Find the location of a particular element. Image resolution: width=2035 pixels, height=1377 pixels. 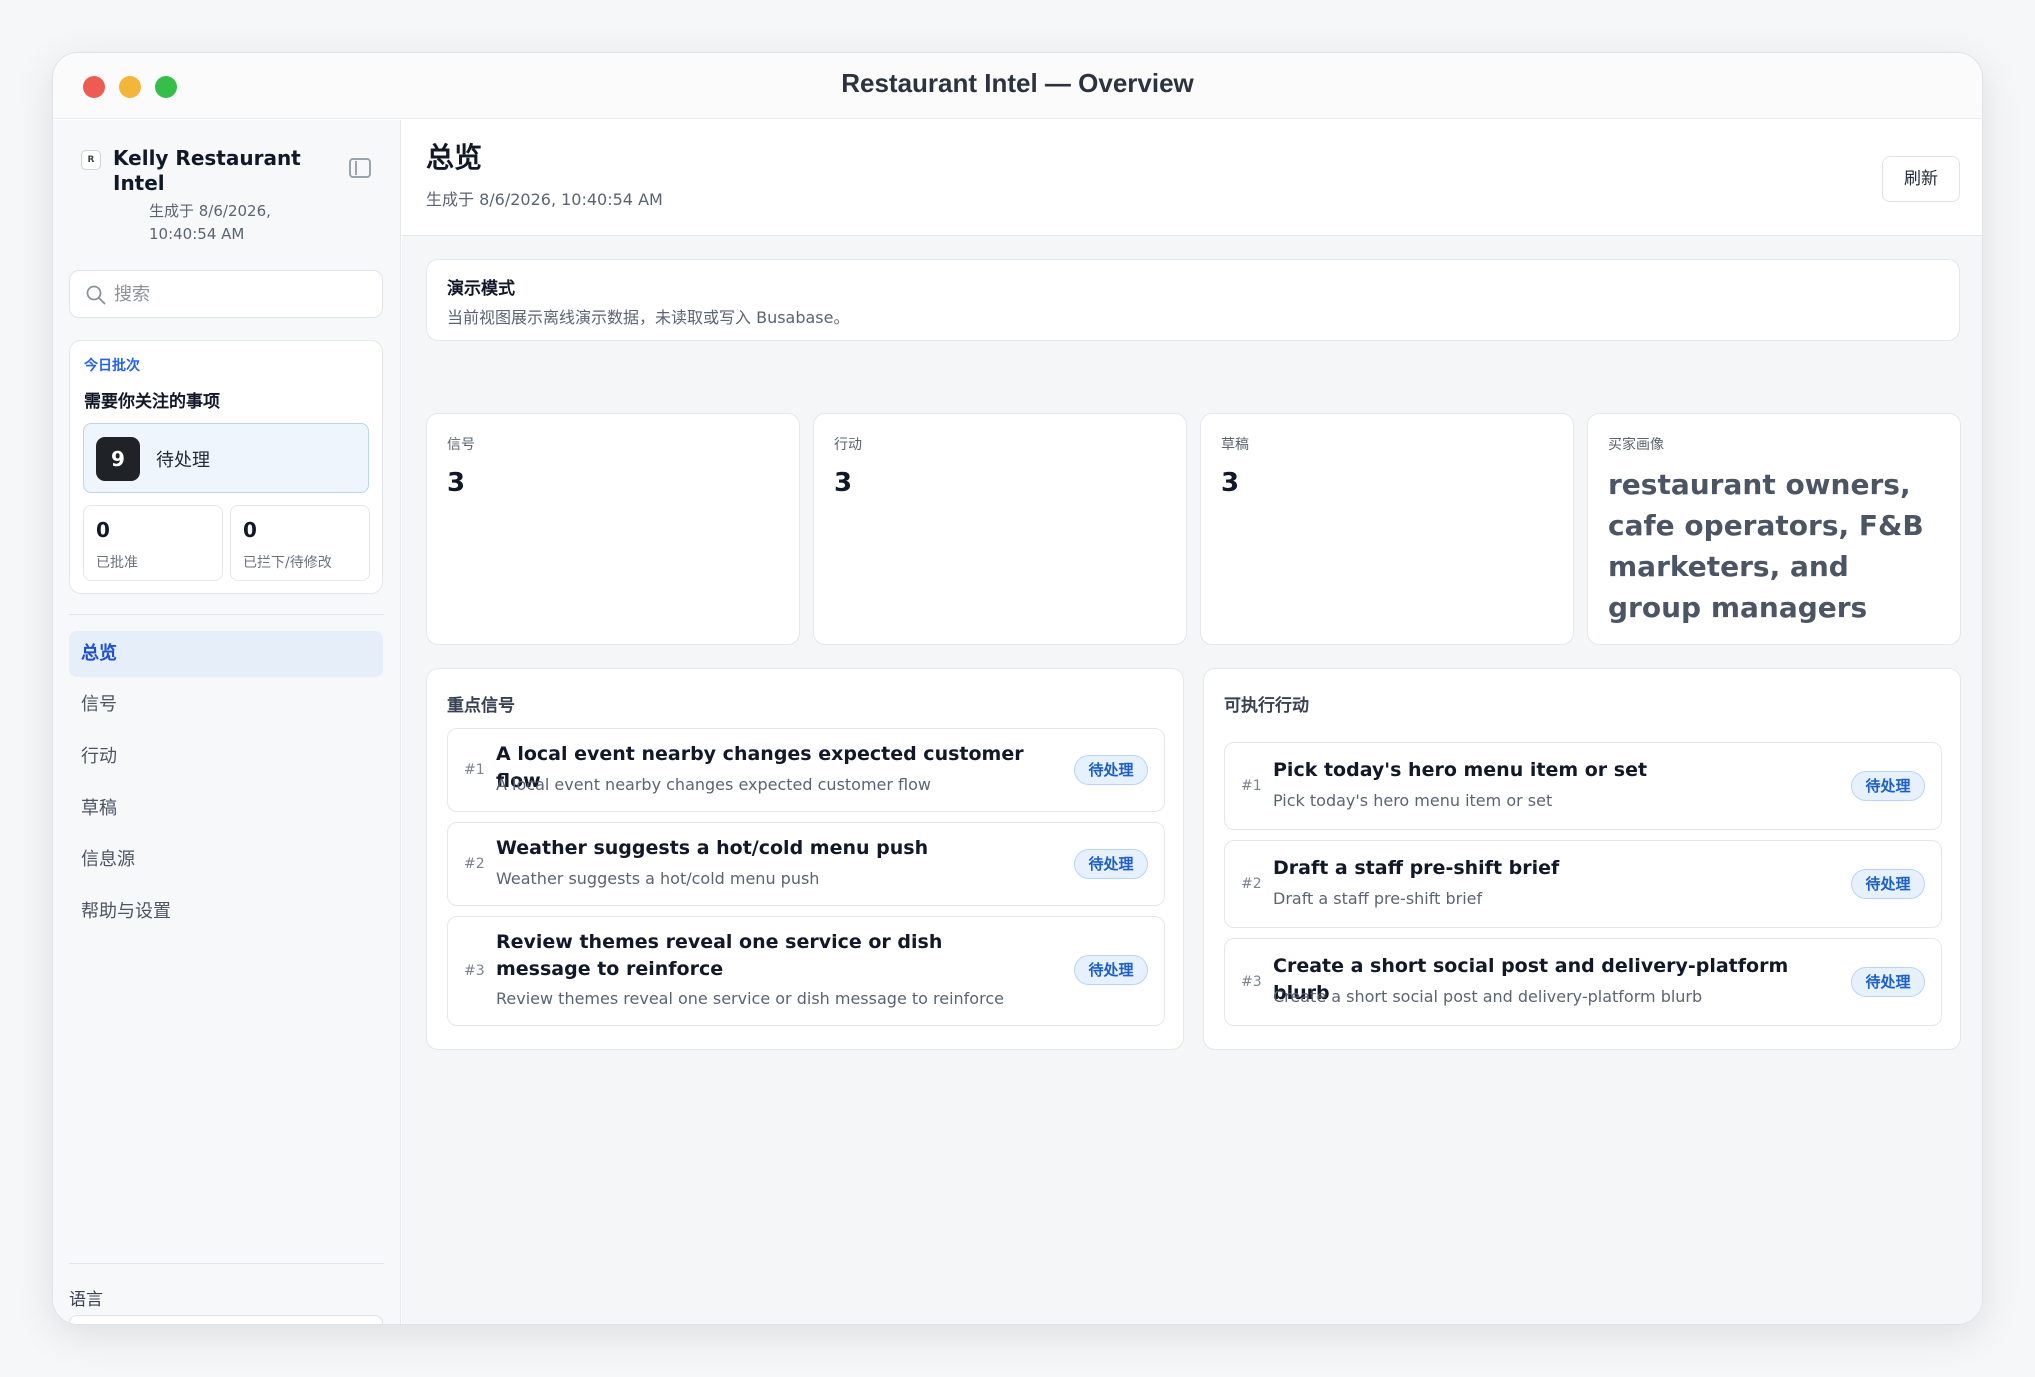

nav-item-help-settings: 帮助与设置 is located at coordinates (226, 912).